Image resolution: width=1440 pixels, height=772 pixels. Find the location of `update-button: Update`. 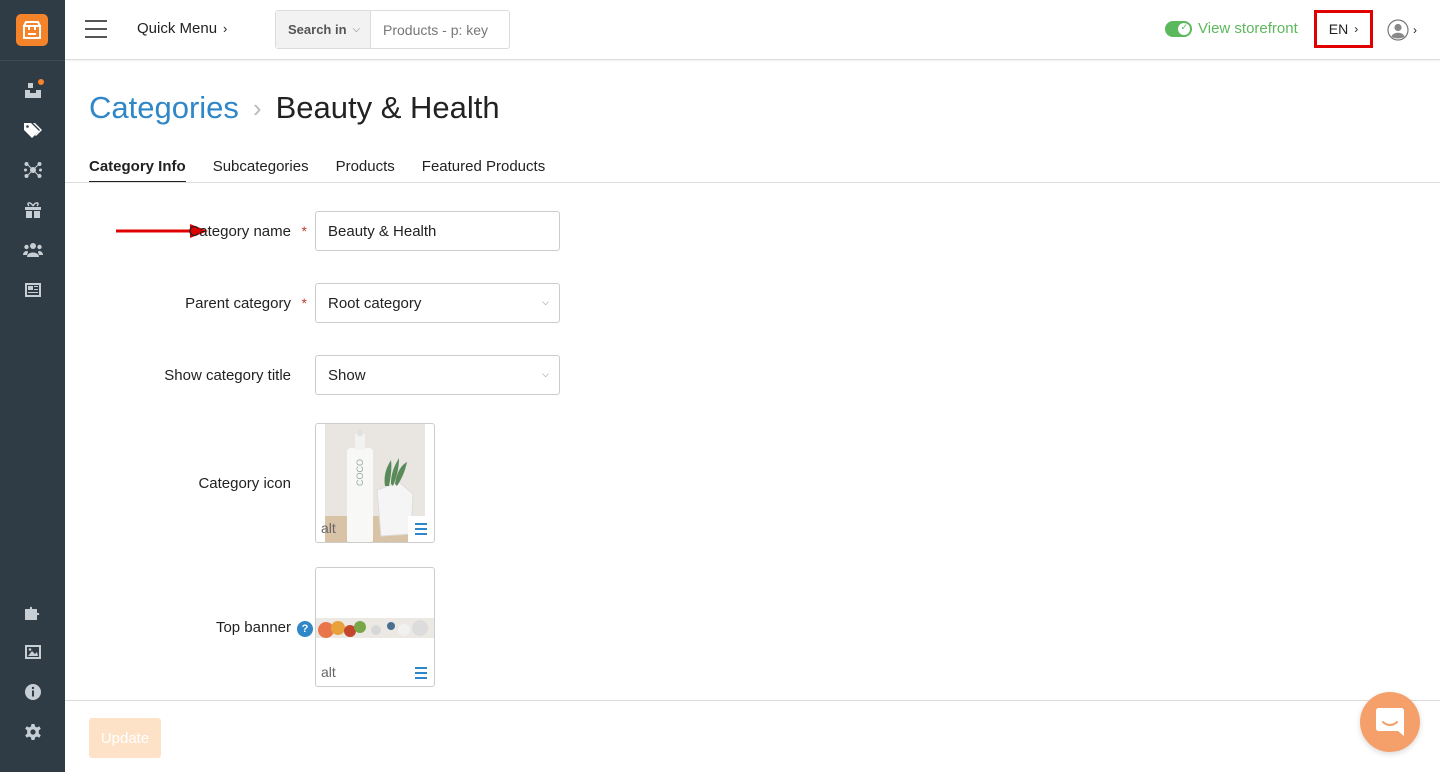

update-button: Update is located at coordinates (125, 738).